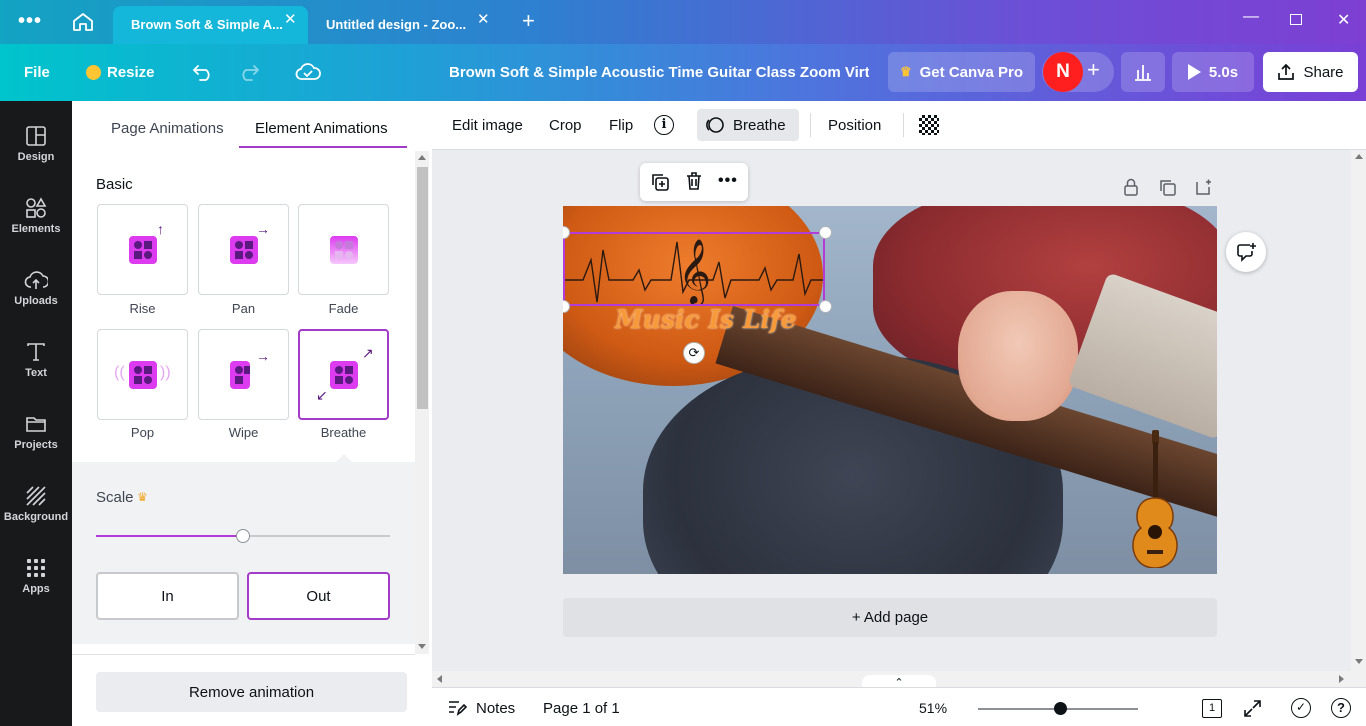 The height and width of the screenshot is (726, 1366). Describe the element at coordinates (1155, 498) in the screenshot. I see `acoustic-guitar-graphic` at that location.